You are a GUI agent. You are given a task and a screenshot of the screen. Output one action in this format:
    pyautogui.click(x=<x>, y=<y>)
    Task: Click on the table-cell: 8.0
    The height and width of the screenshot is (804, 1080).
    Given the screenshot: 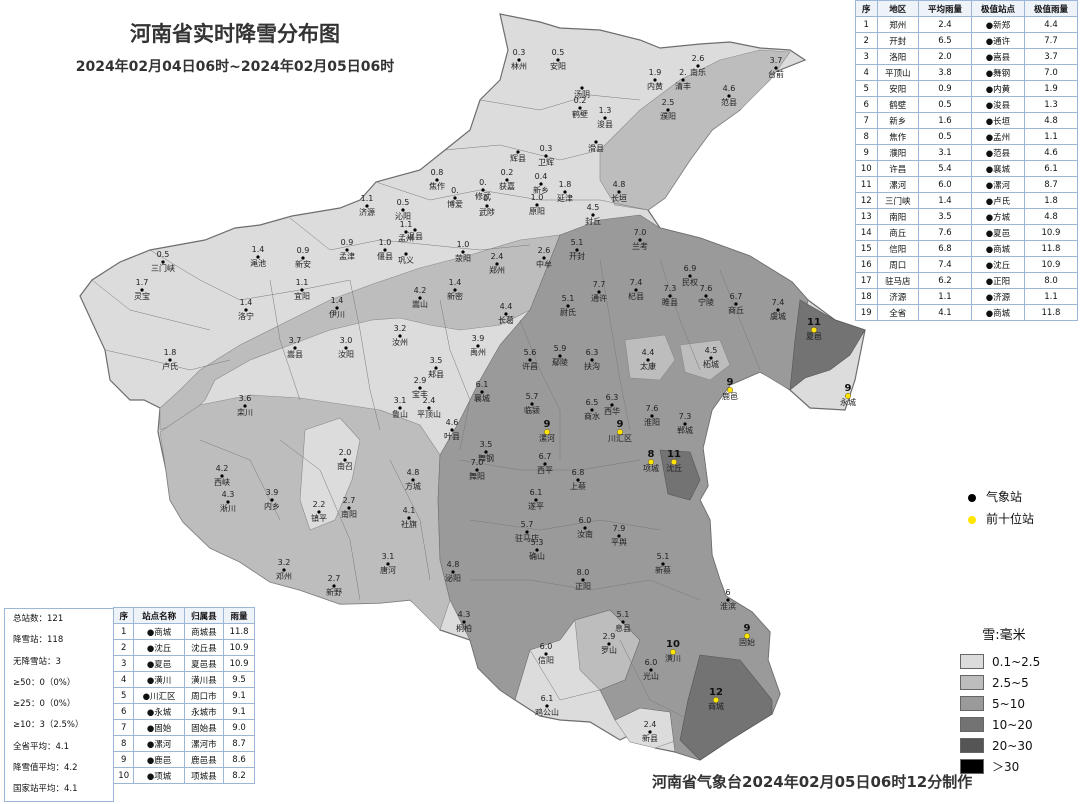 What is the action you would take?
    pyautogui.click(x=1051, y=280)
    